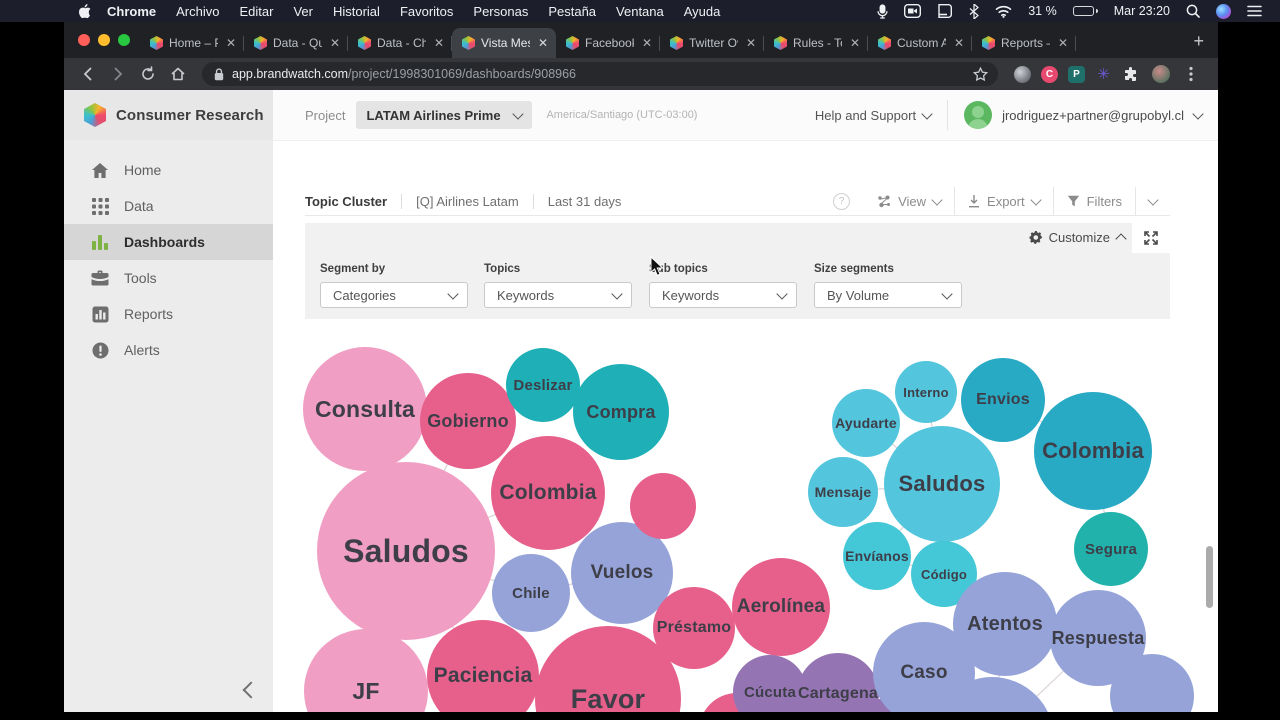  What do you see at coordinates (426, 11) in the screenshot?
I see `menu-favoritos: Favoritos` at bounding box center [426, 11].